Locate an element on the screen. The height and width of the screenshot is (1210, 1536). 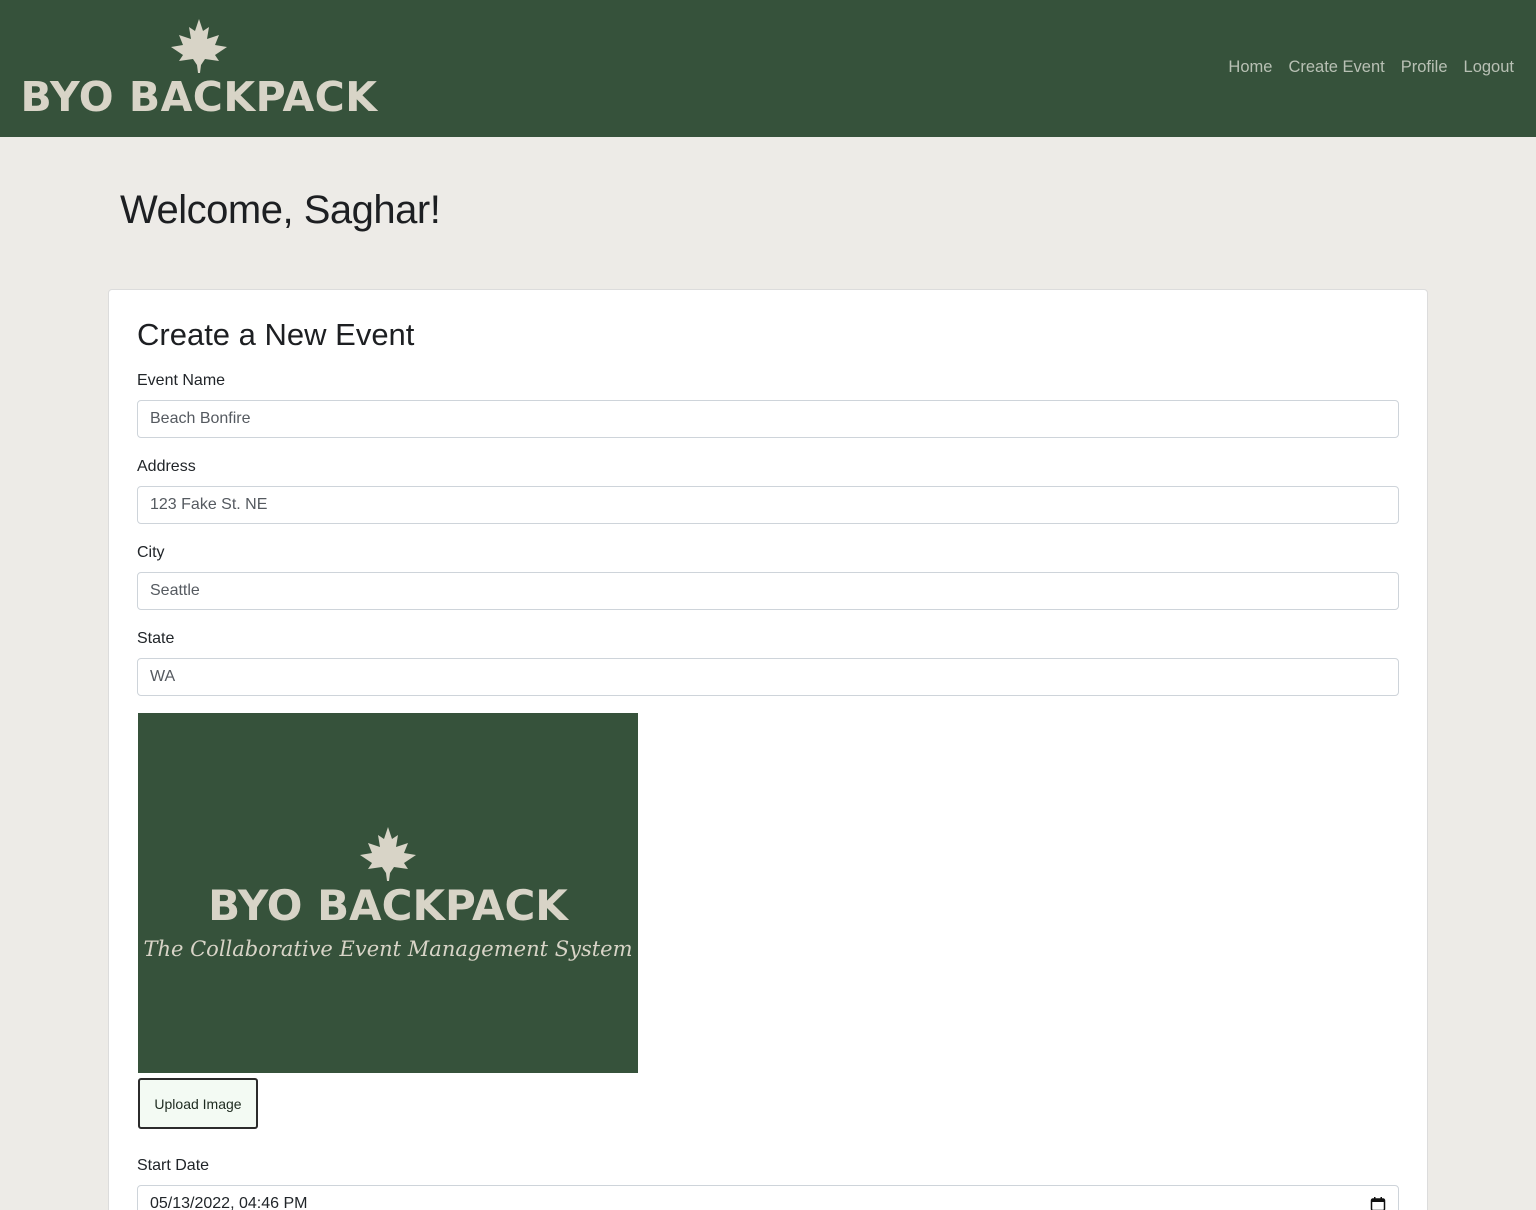
city-label: City is located at coordinates (151, 552).